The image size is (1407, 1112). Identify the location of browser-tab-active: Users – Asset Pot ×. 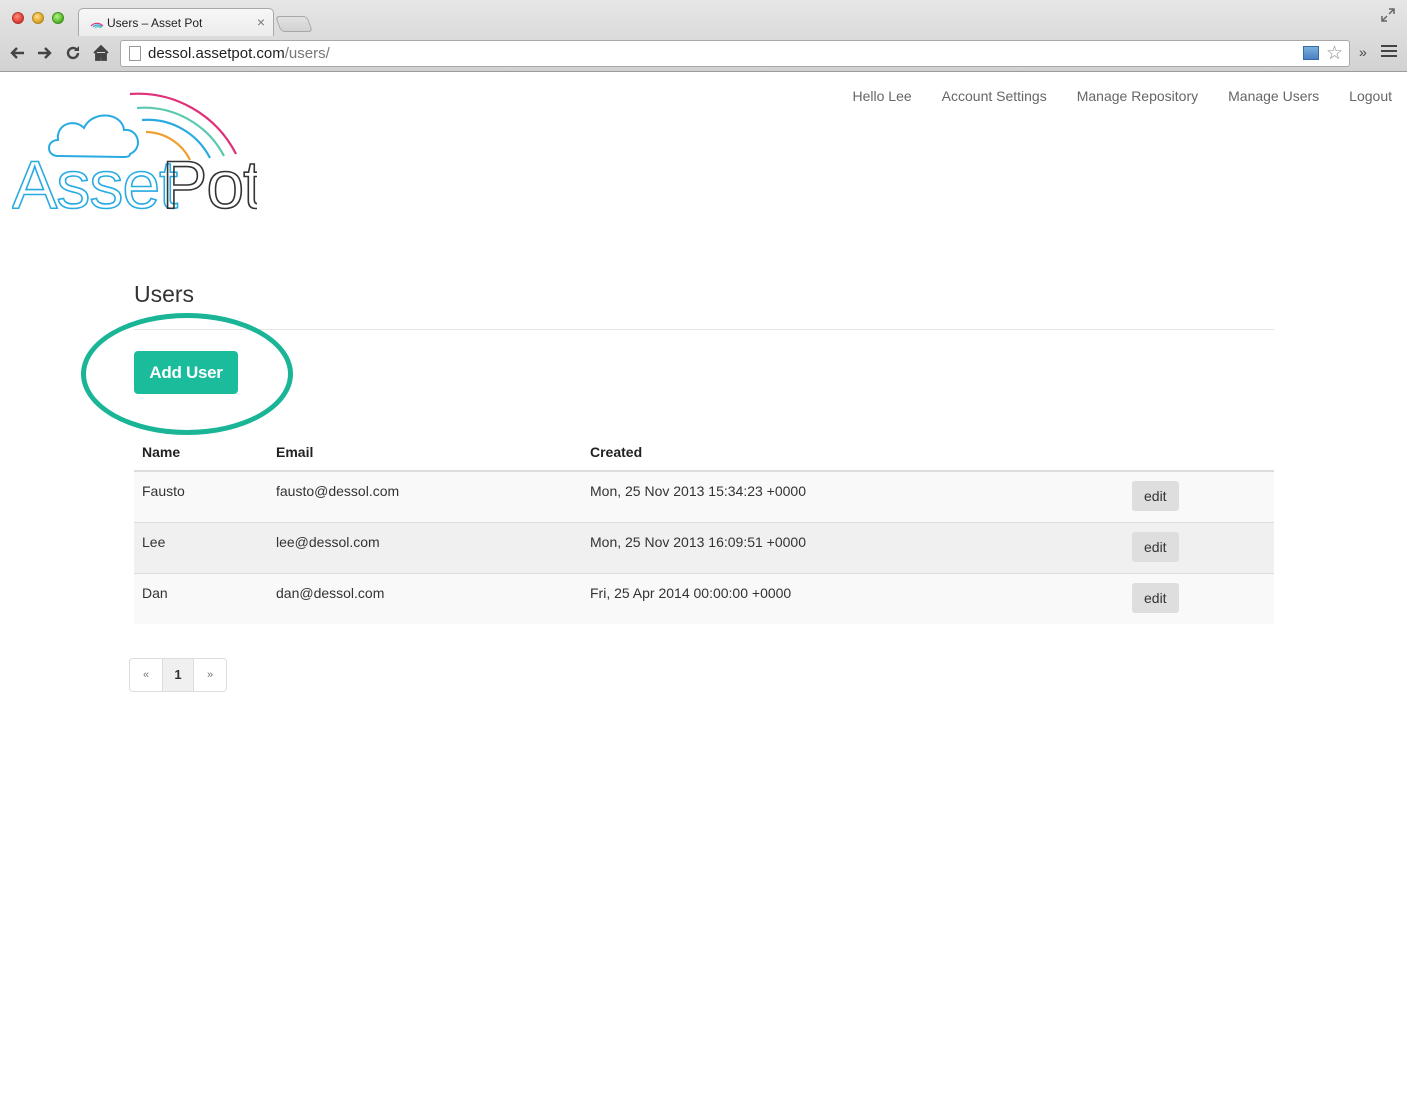
(176, 22).